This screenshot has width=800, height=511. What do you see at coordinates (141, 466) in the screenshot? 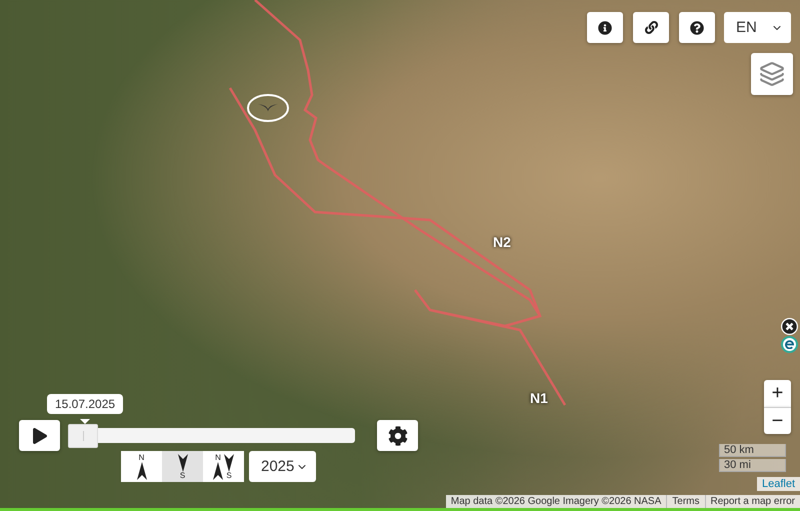
I see `direction-button: N` at bounding box center [141, 466].